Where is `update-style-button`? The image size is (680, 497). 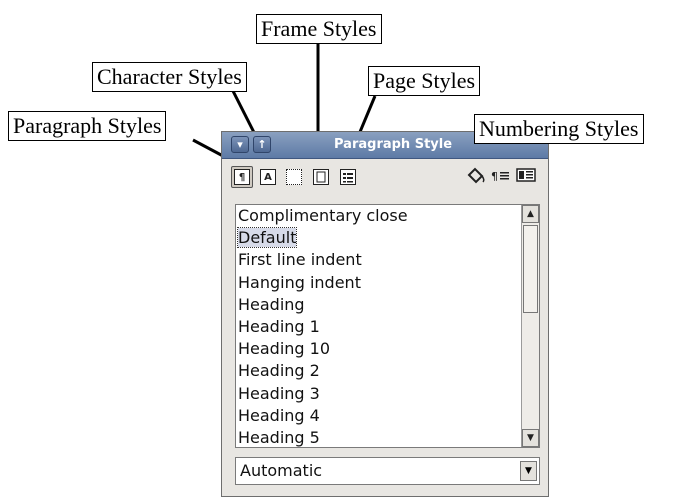
update-style-button is located at coordinates (526, 177).